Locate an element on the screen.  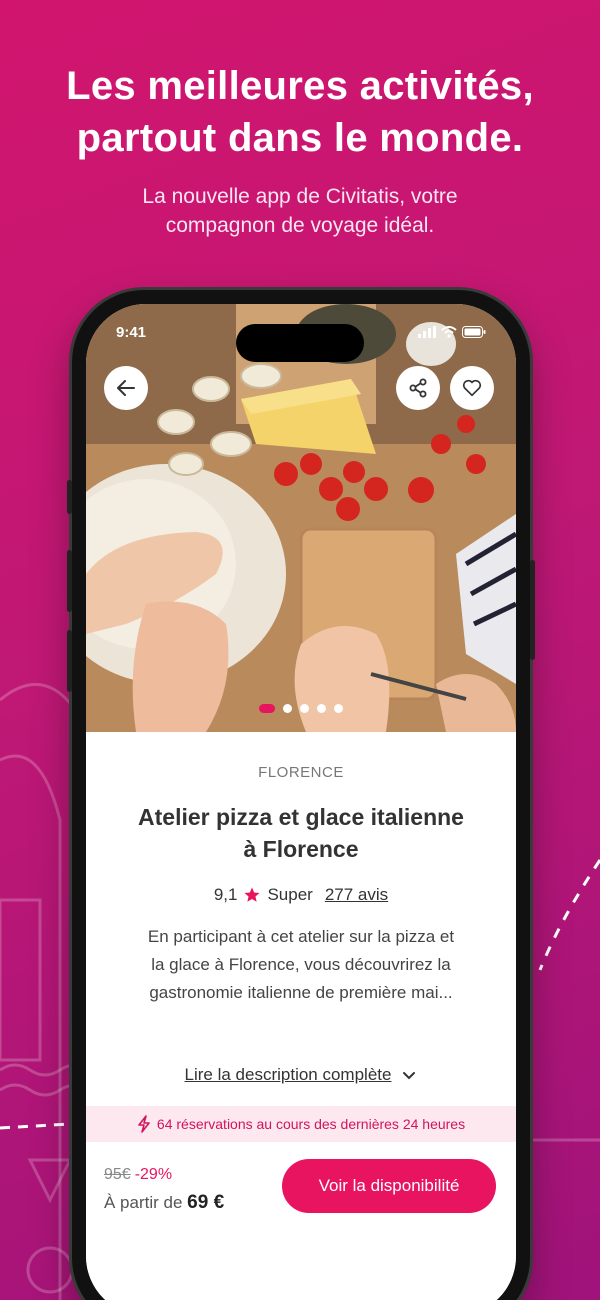
wifi-icon is located at coordinates (449, 332).